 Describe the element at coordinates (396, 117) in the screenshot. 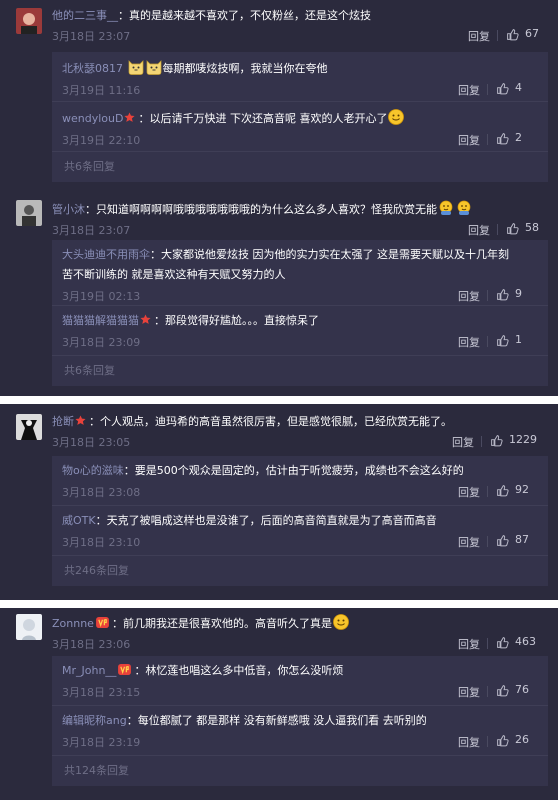

I see `smile-emoji-icon` at that location.